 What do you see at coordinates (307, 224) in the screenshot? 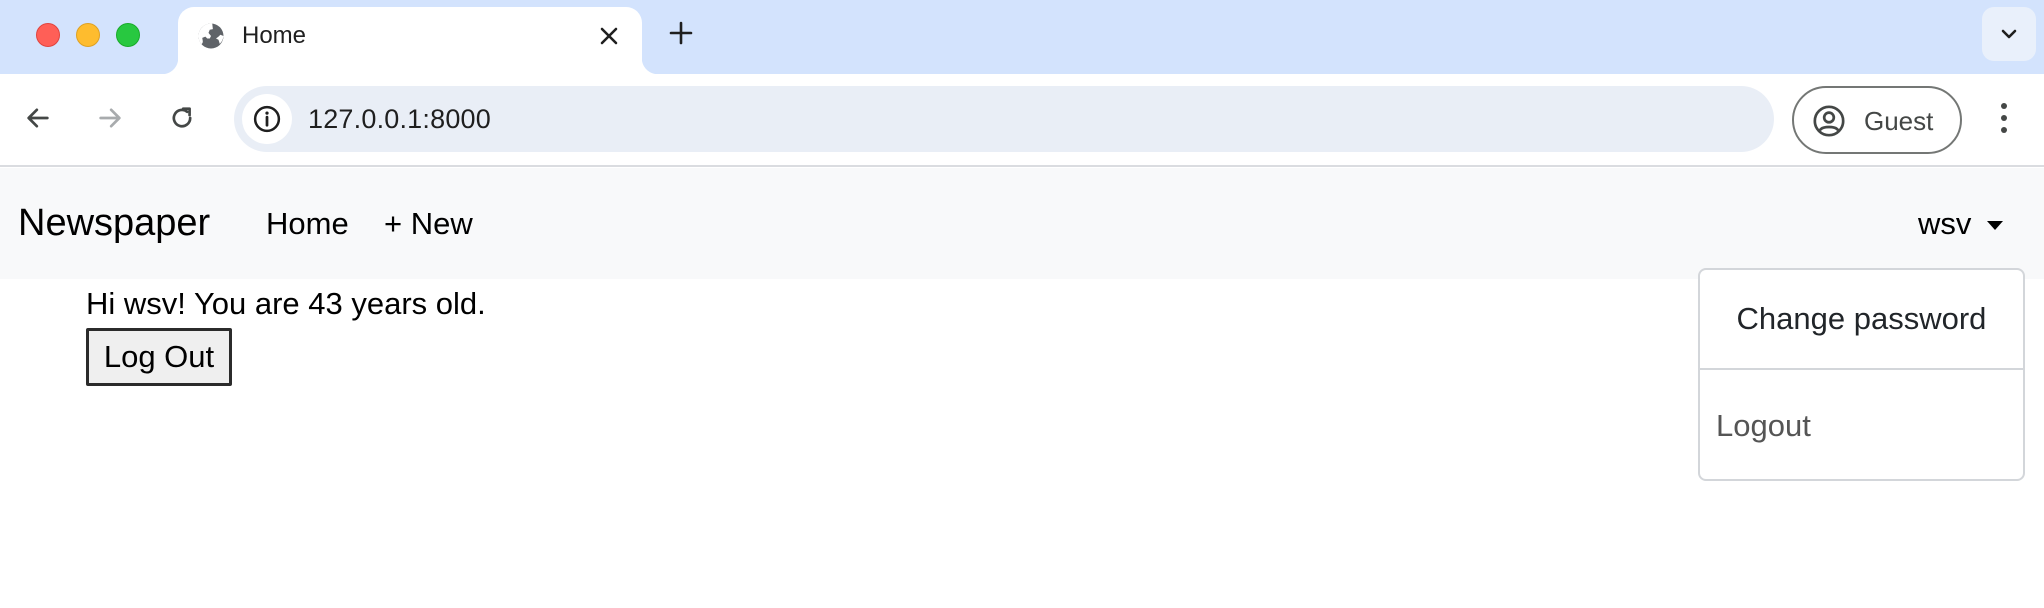
I see `nav-link-home: Home` at bounding box center [307, 224].